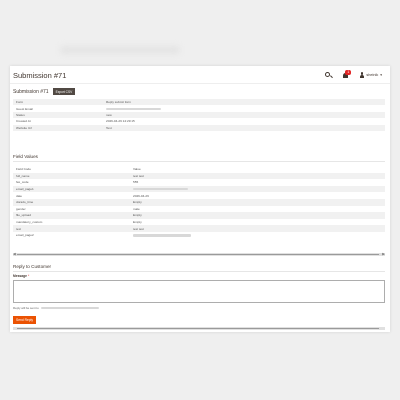  Describe the element at coordinates (25, 320) in the screenshot. I see `send-reply-button: Send Reply` at that location.